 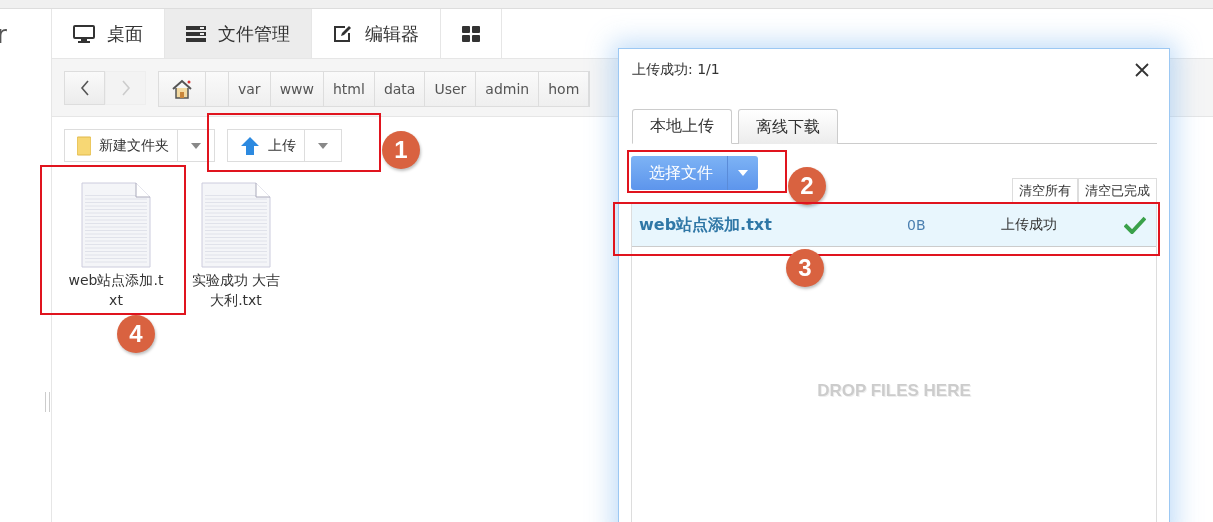 I want to click on upload-size: 0B, so click(x=917, y=225).